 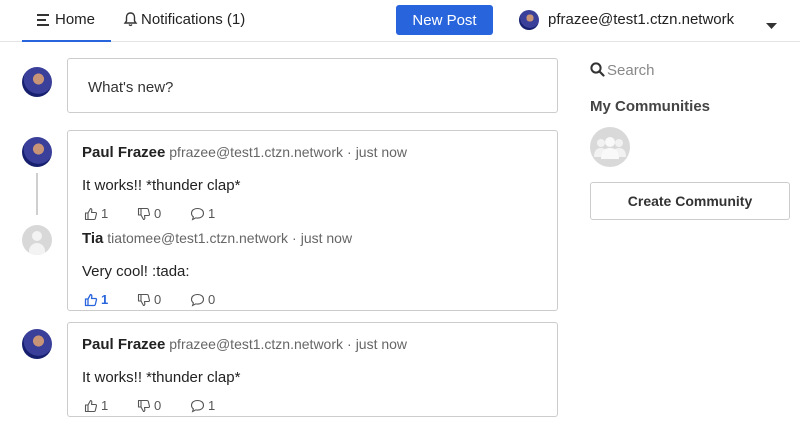 I want to click on create-community-button: Create Community, so click(x=690, y=201).